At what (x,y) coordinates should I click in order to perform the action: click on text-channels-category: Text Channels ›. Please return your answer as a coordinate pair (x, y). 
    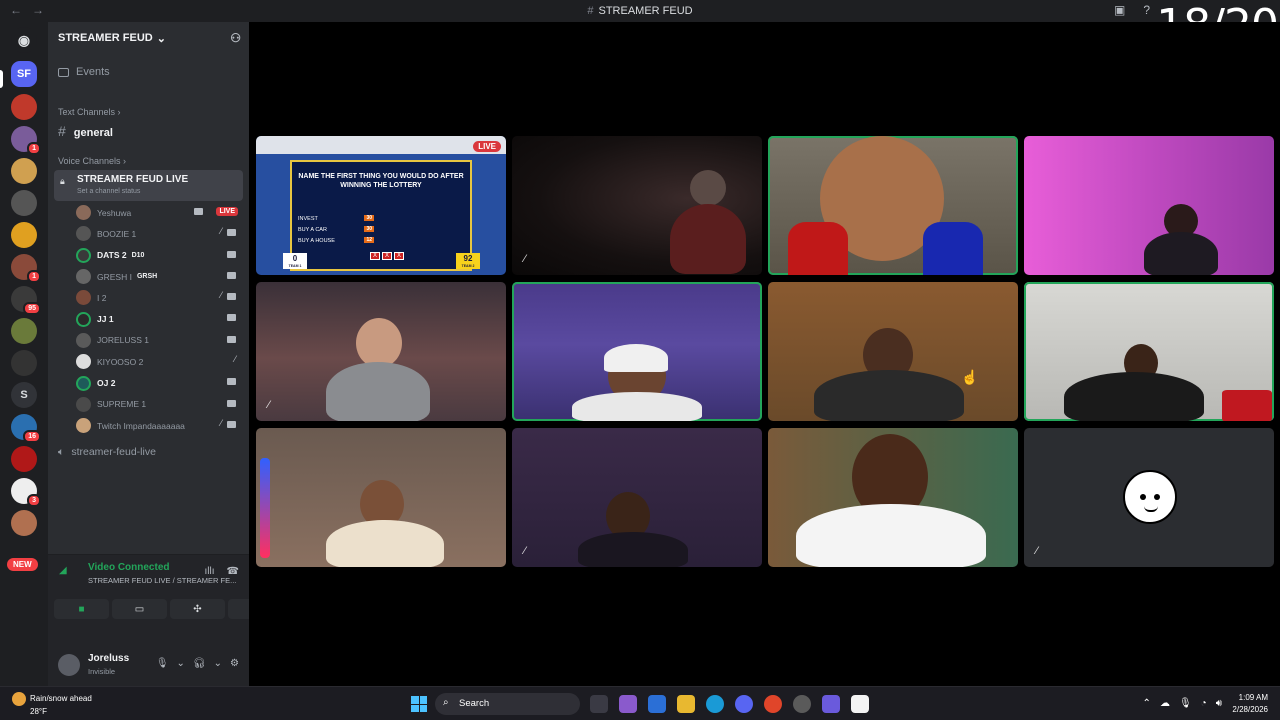
    Looking at the image, I should click on (89, 112).